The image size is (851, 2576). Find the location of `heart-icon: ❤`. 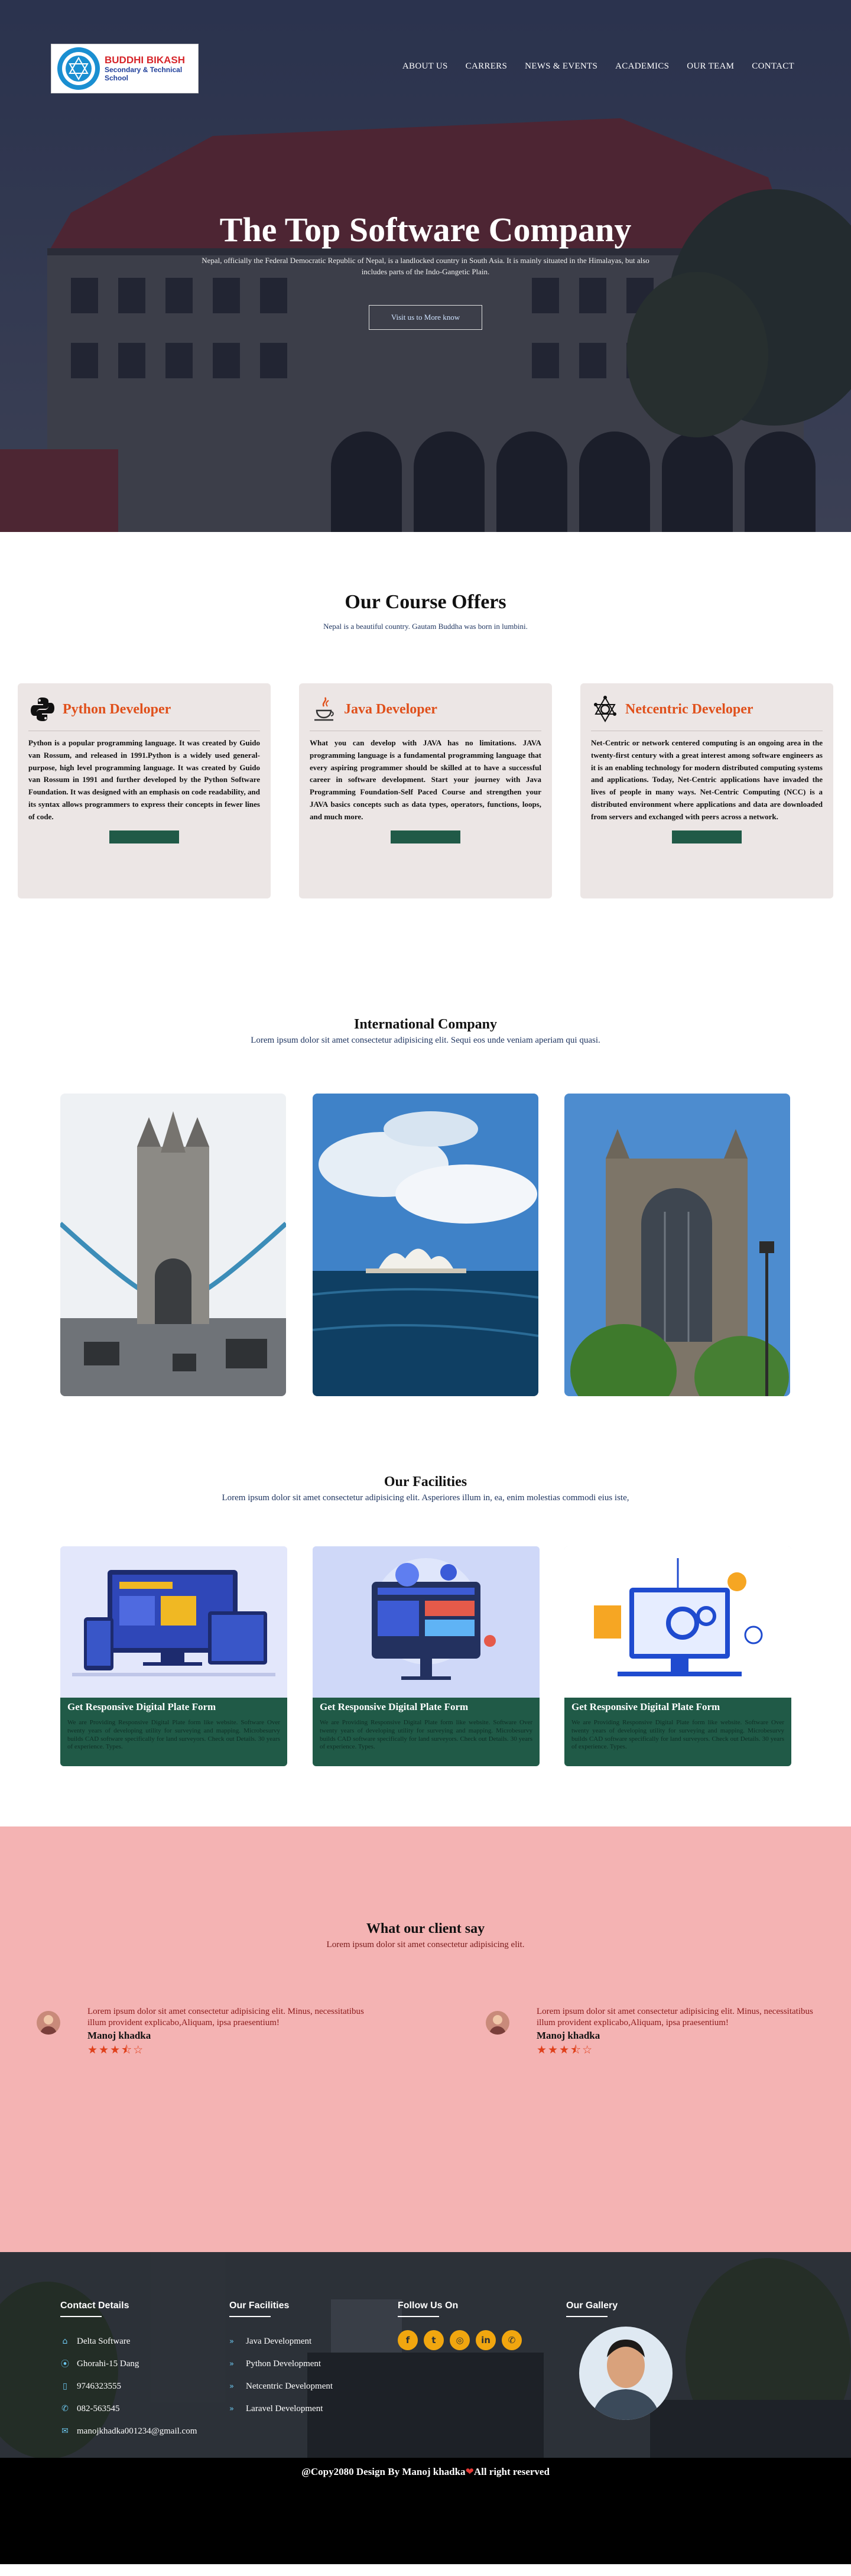

heart-icon: ❤ is located at coordinates (469, 2472).